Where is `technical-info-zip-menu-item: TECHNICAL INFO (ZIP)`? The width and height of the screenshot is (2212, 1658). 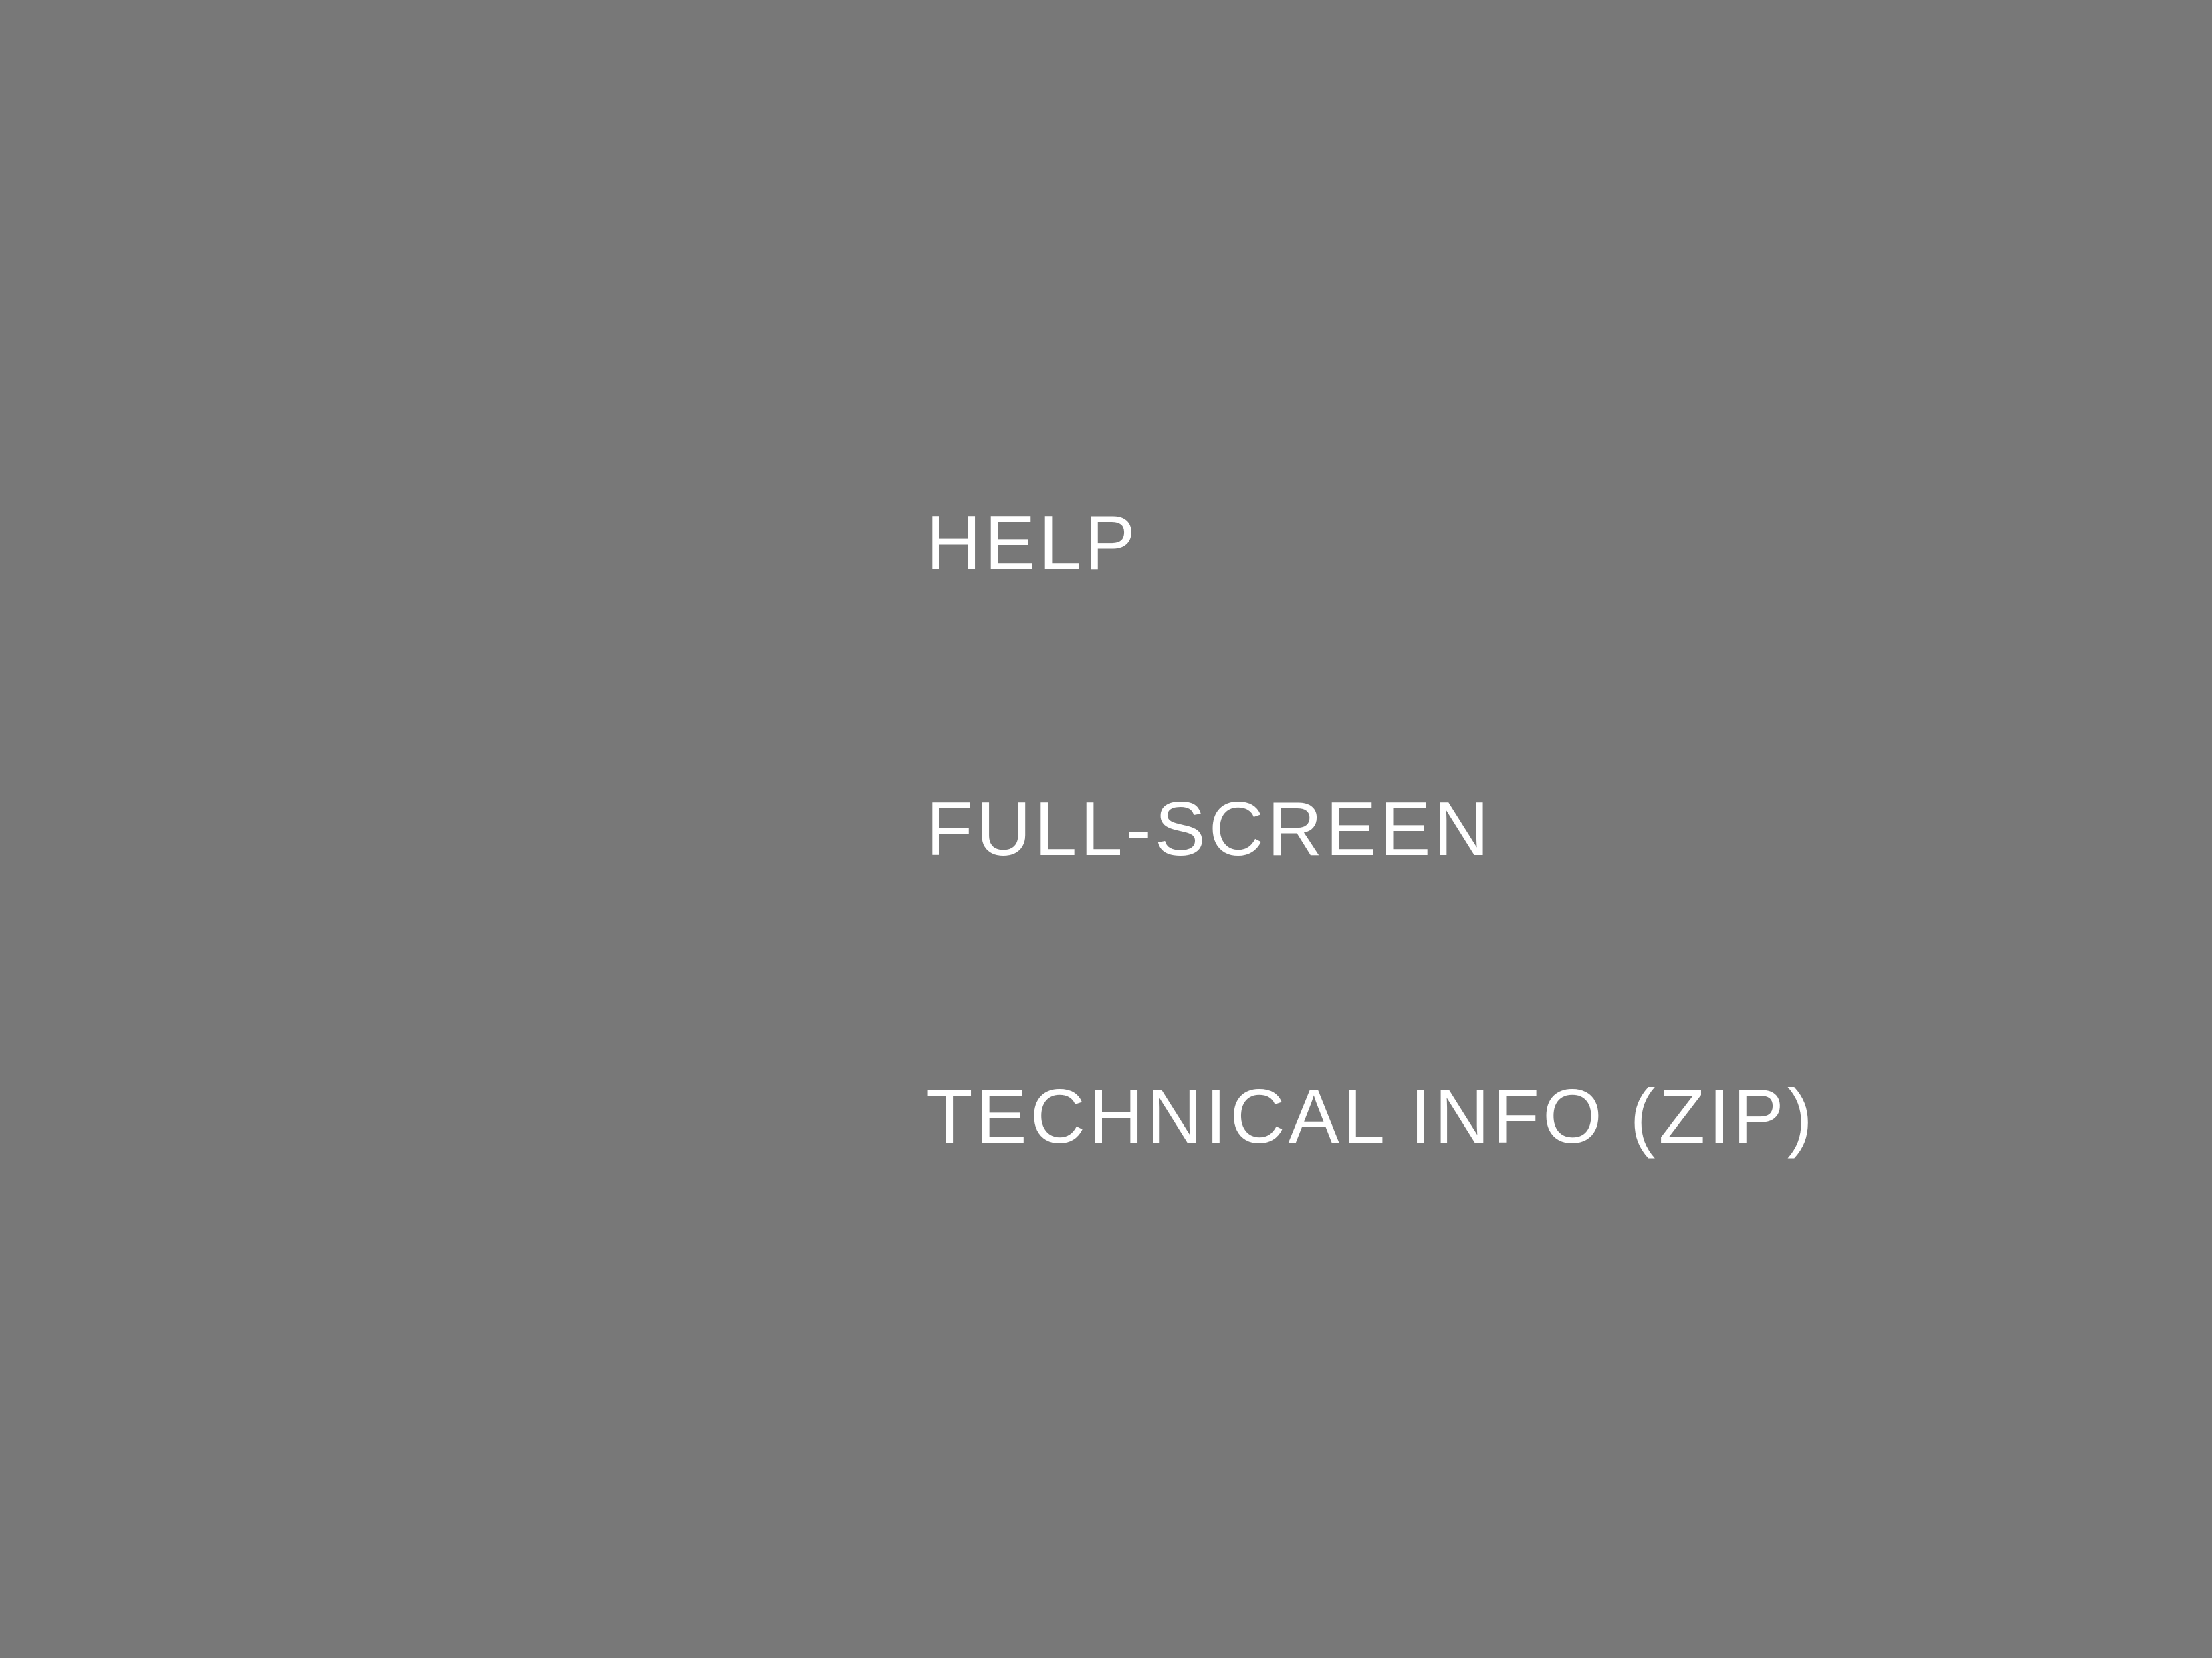 technical-info-zip-menu-item: TECHNICAL INFO (ZIP) is located at coordinates (1371, 1117).